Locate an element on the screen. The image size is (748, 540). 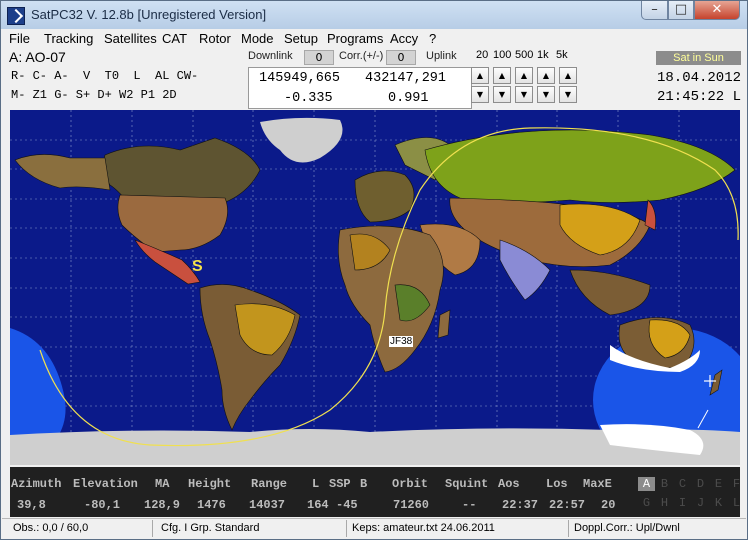
slot-b: B is located at coordinates (664, 484).